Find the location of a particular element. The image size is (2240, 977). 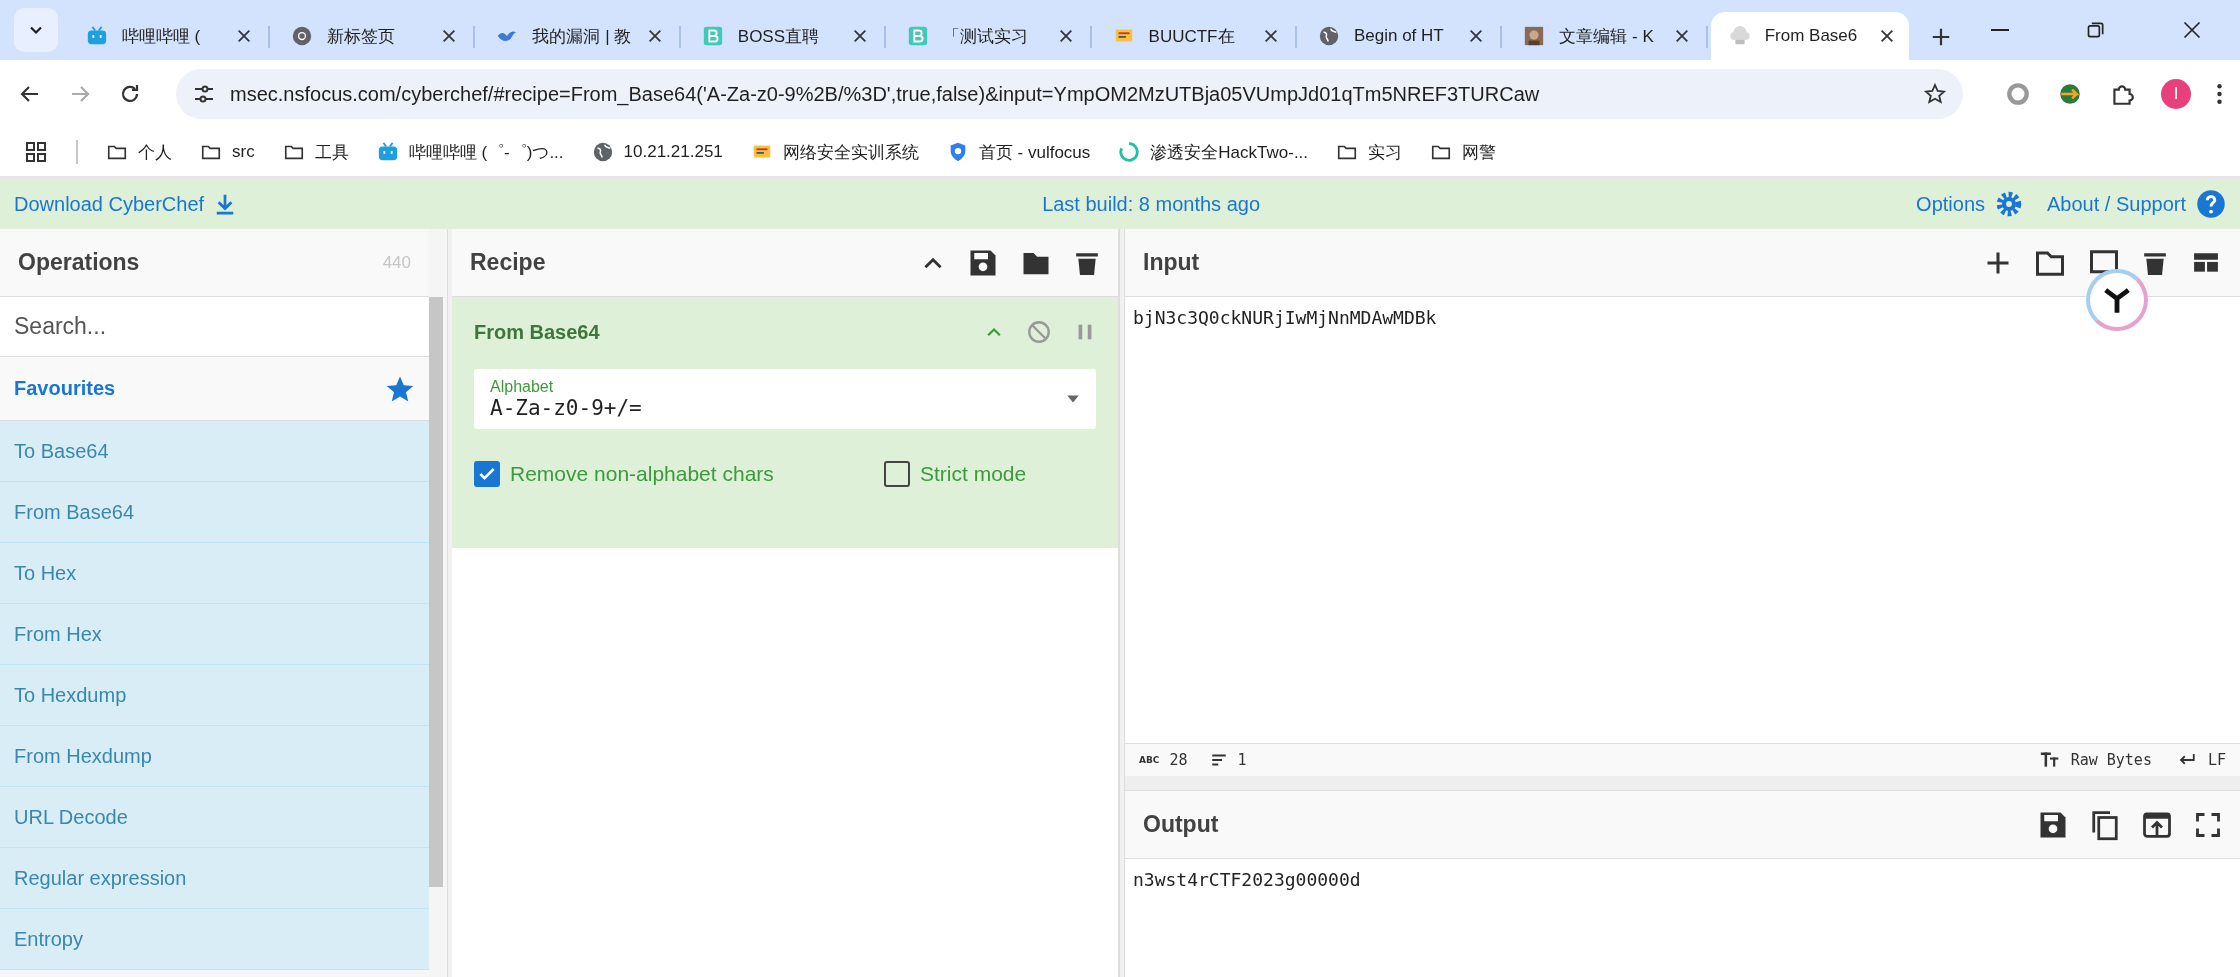

eol-selector: LF is located at coordinates (2216, 760).